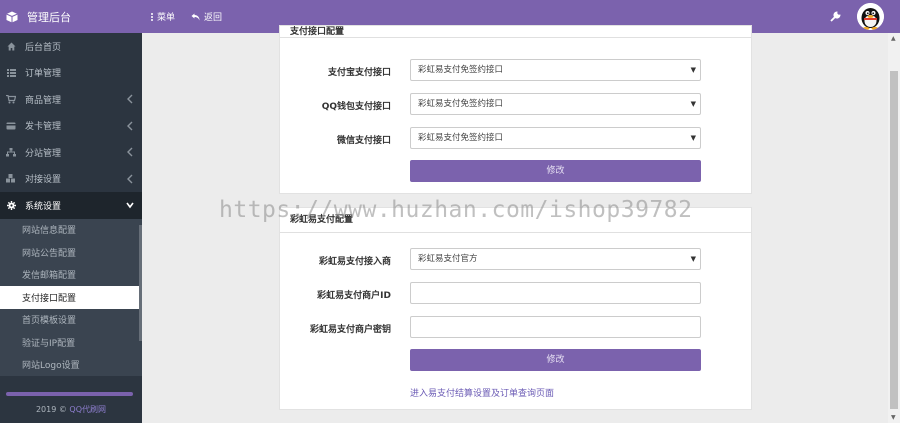 Image resolution: width=900 pixels, height=423 pixels. Describe the element at coordinates (195, 16) in the screenshot. I see `reply-icon` at that location.